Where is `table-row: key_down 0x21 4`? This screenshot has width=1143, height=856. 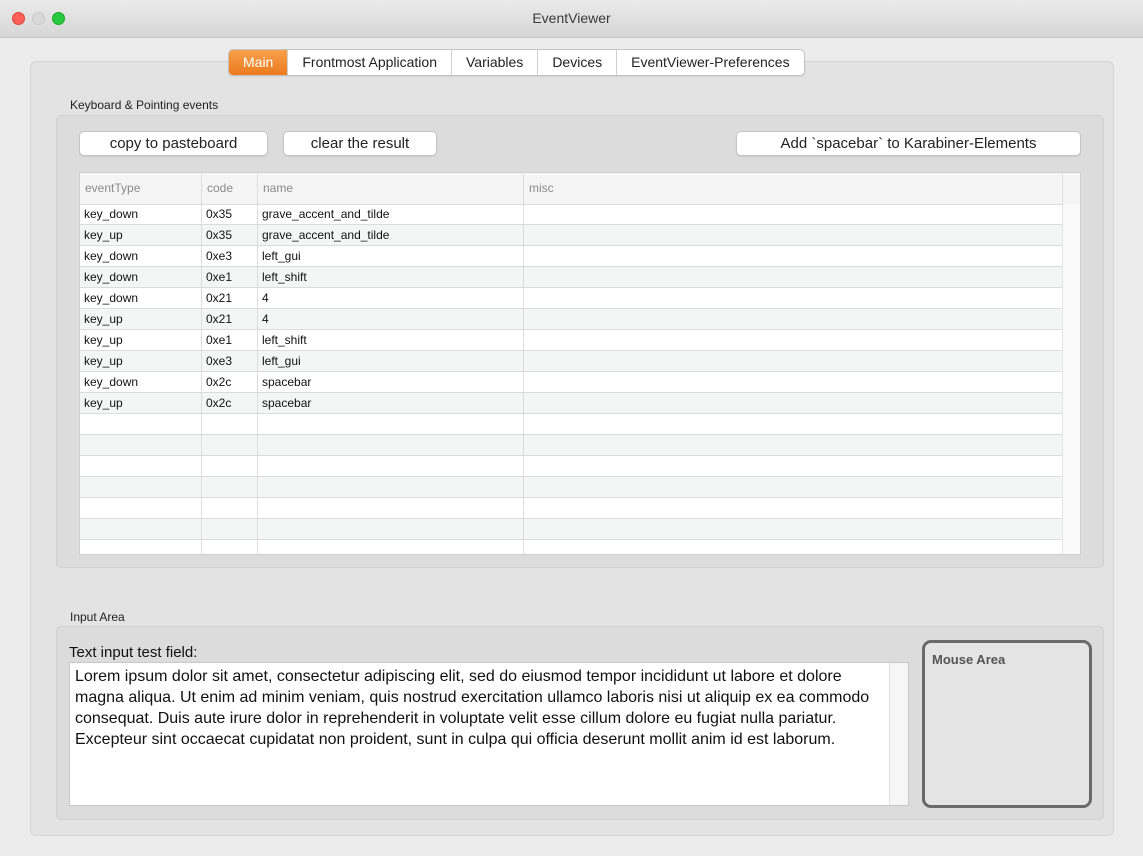 table-row: key_down 0x21 4 is located at coordinates (571, 298).